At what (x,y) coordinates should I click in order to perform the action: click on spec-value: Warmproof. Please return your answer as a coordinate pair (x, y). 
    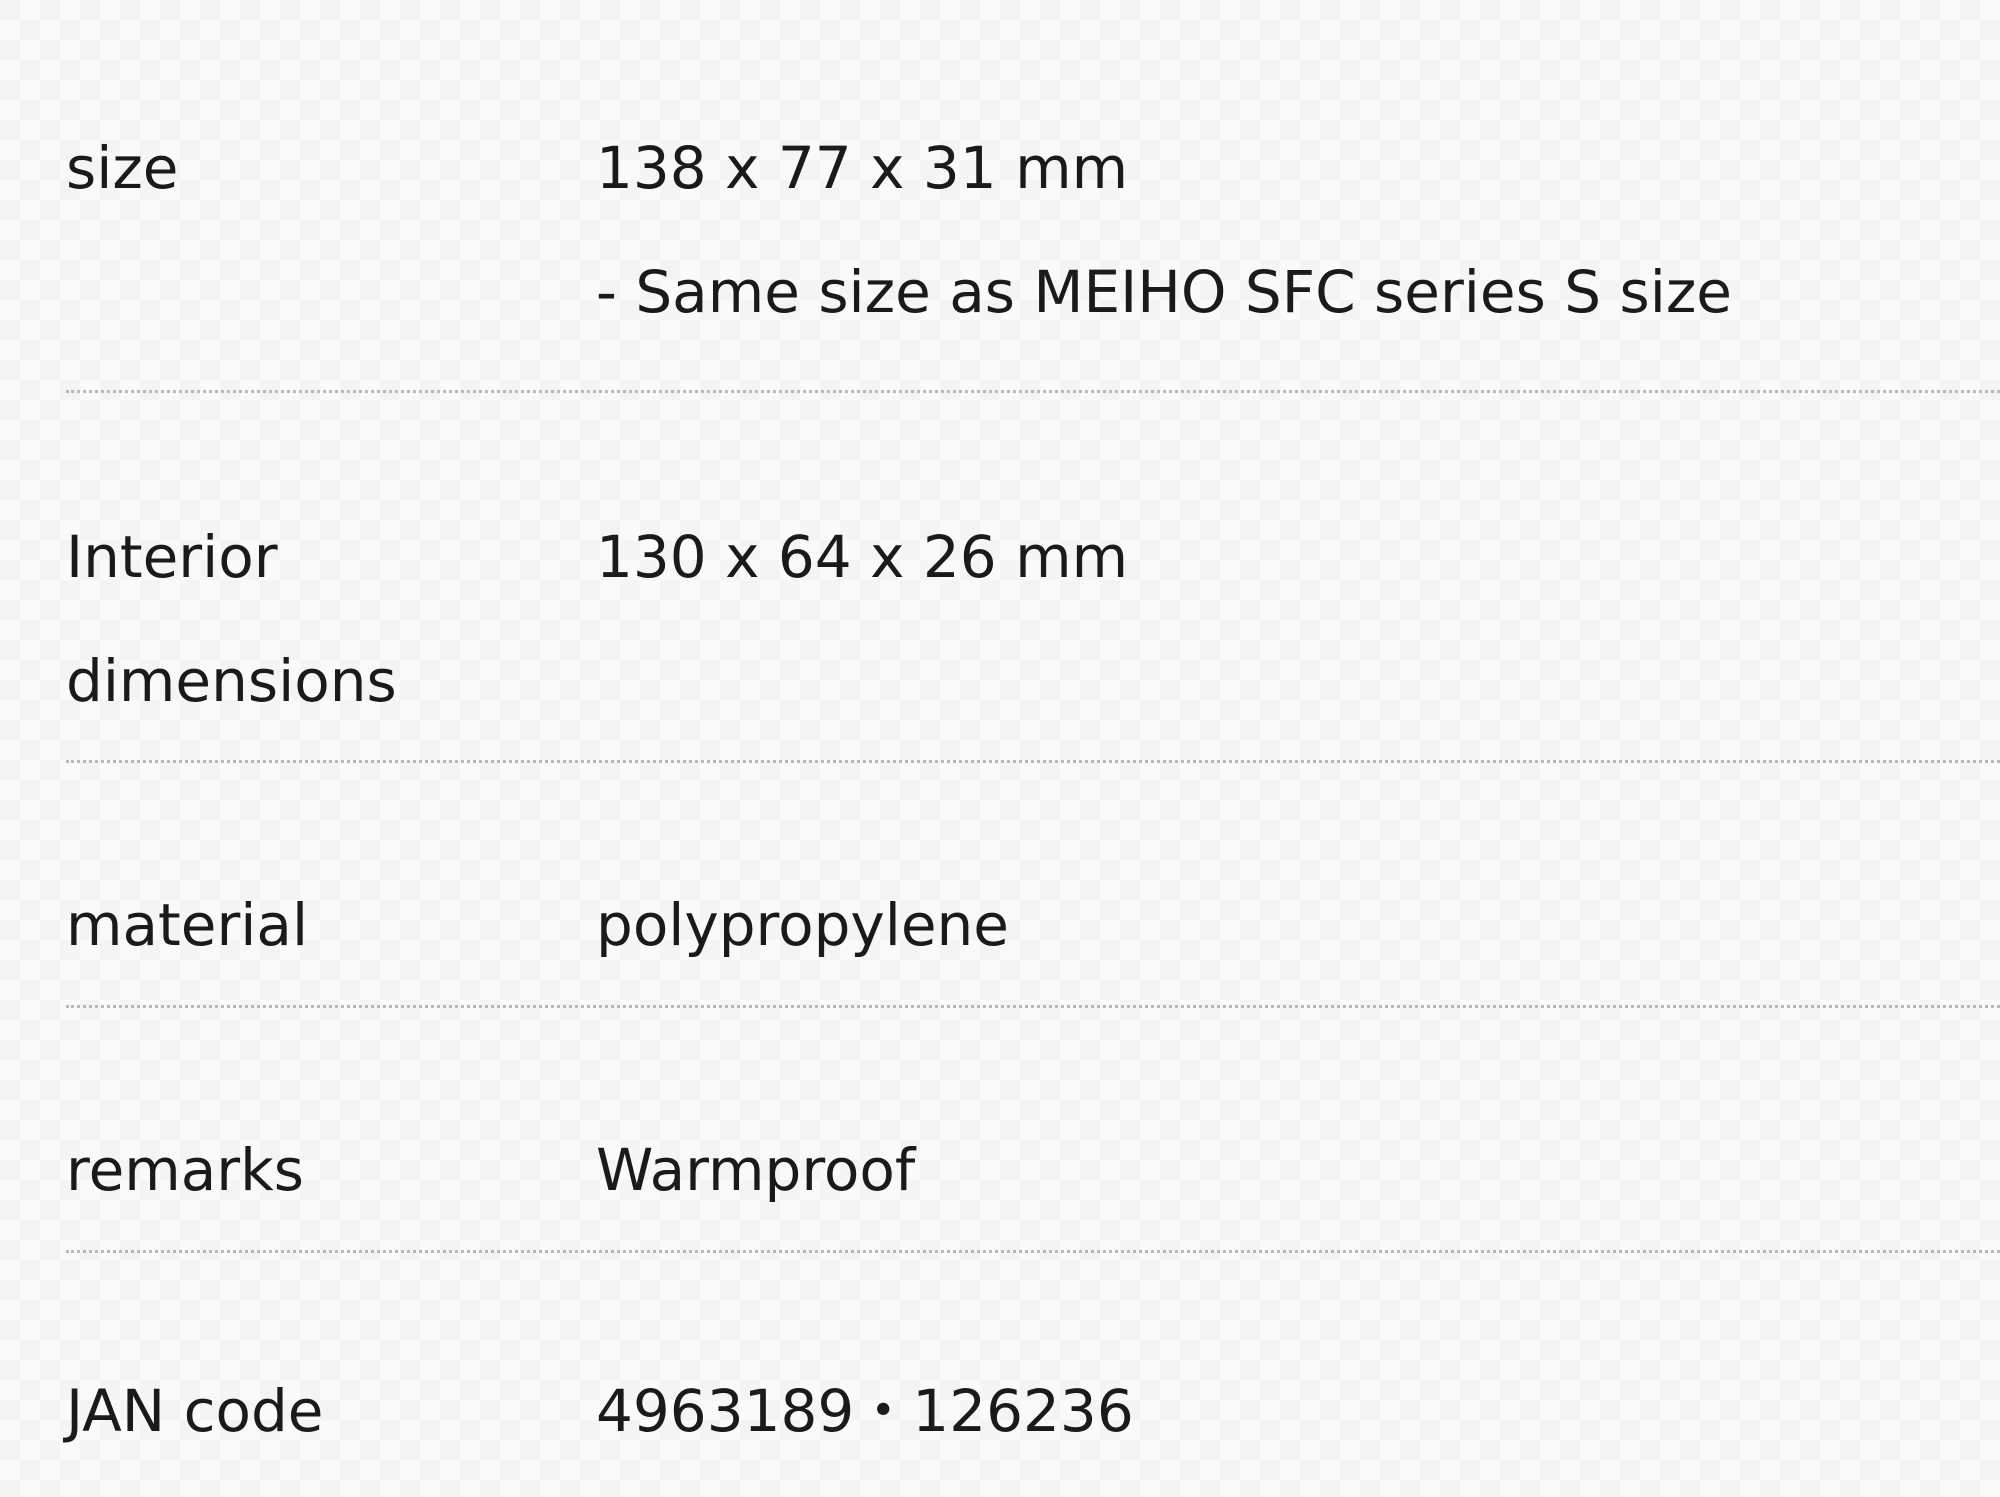
    Looking at the image, I should click on (1298, 1129).